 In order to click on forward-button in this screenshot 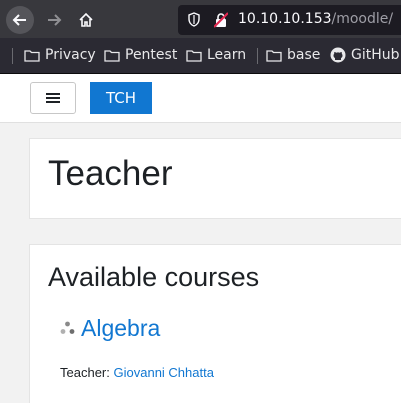, I will do `click(54, 20)`.